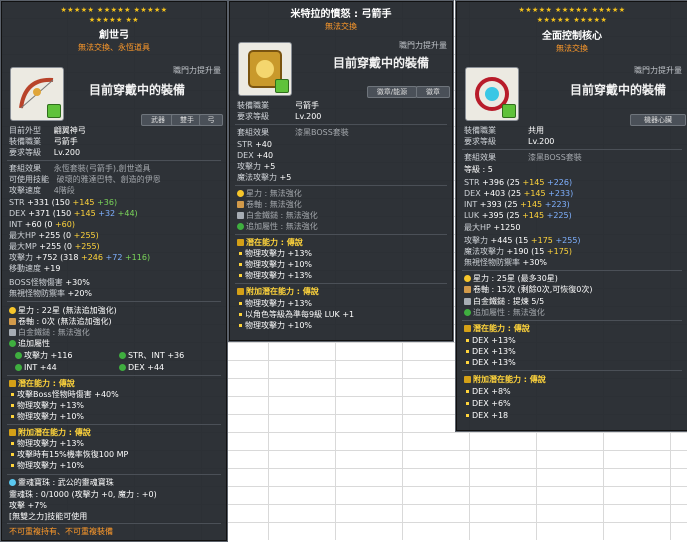 This screenshot has height=542, width=687. Describe the element at coordinates (114, 47) in the screenshot. I see `item-trade-status: 無法交換、永恆道具` at that location.